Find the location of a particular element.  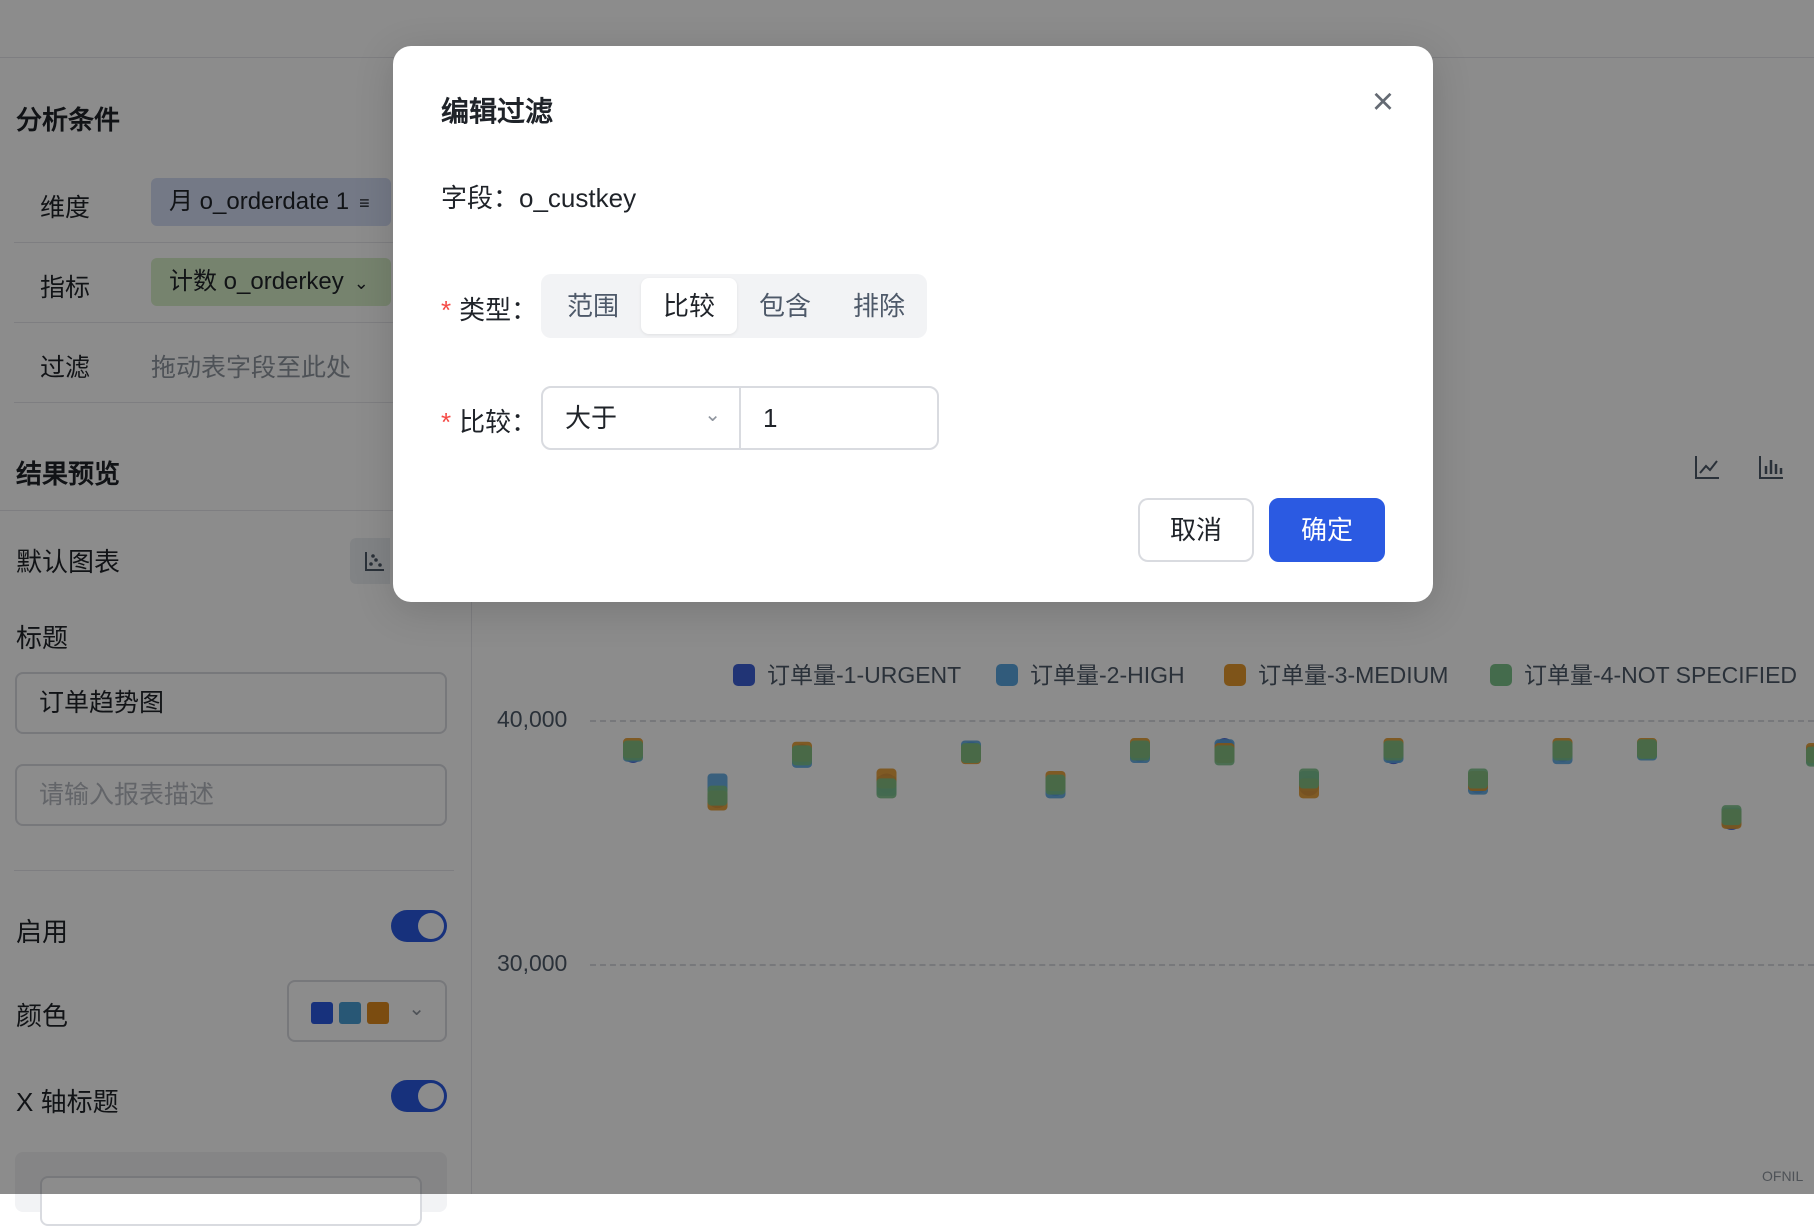

type-option-include: 包含 is located at coordinates (785, 306).